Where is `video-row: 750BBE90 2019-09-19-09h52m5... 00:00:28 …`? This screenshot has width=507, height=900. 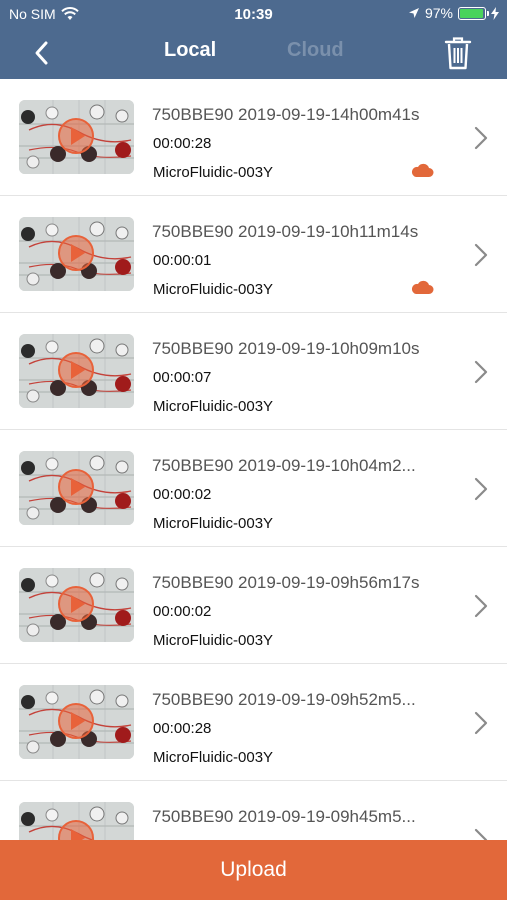
video-row: 750BBE90 2019-09-19-09h52m5... 00:00:28 … is located at coordinates (253, 722).